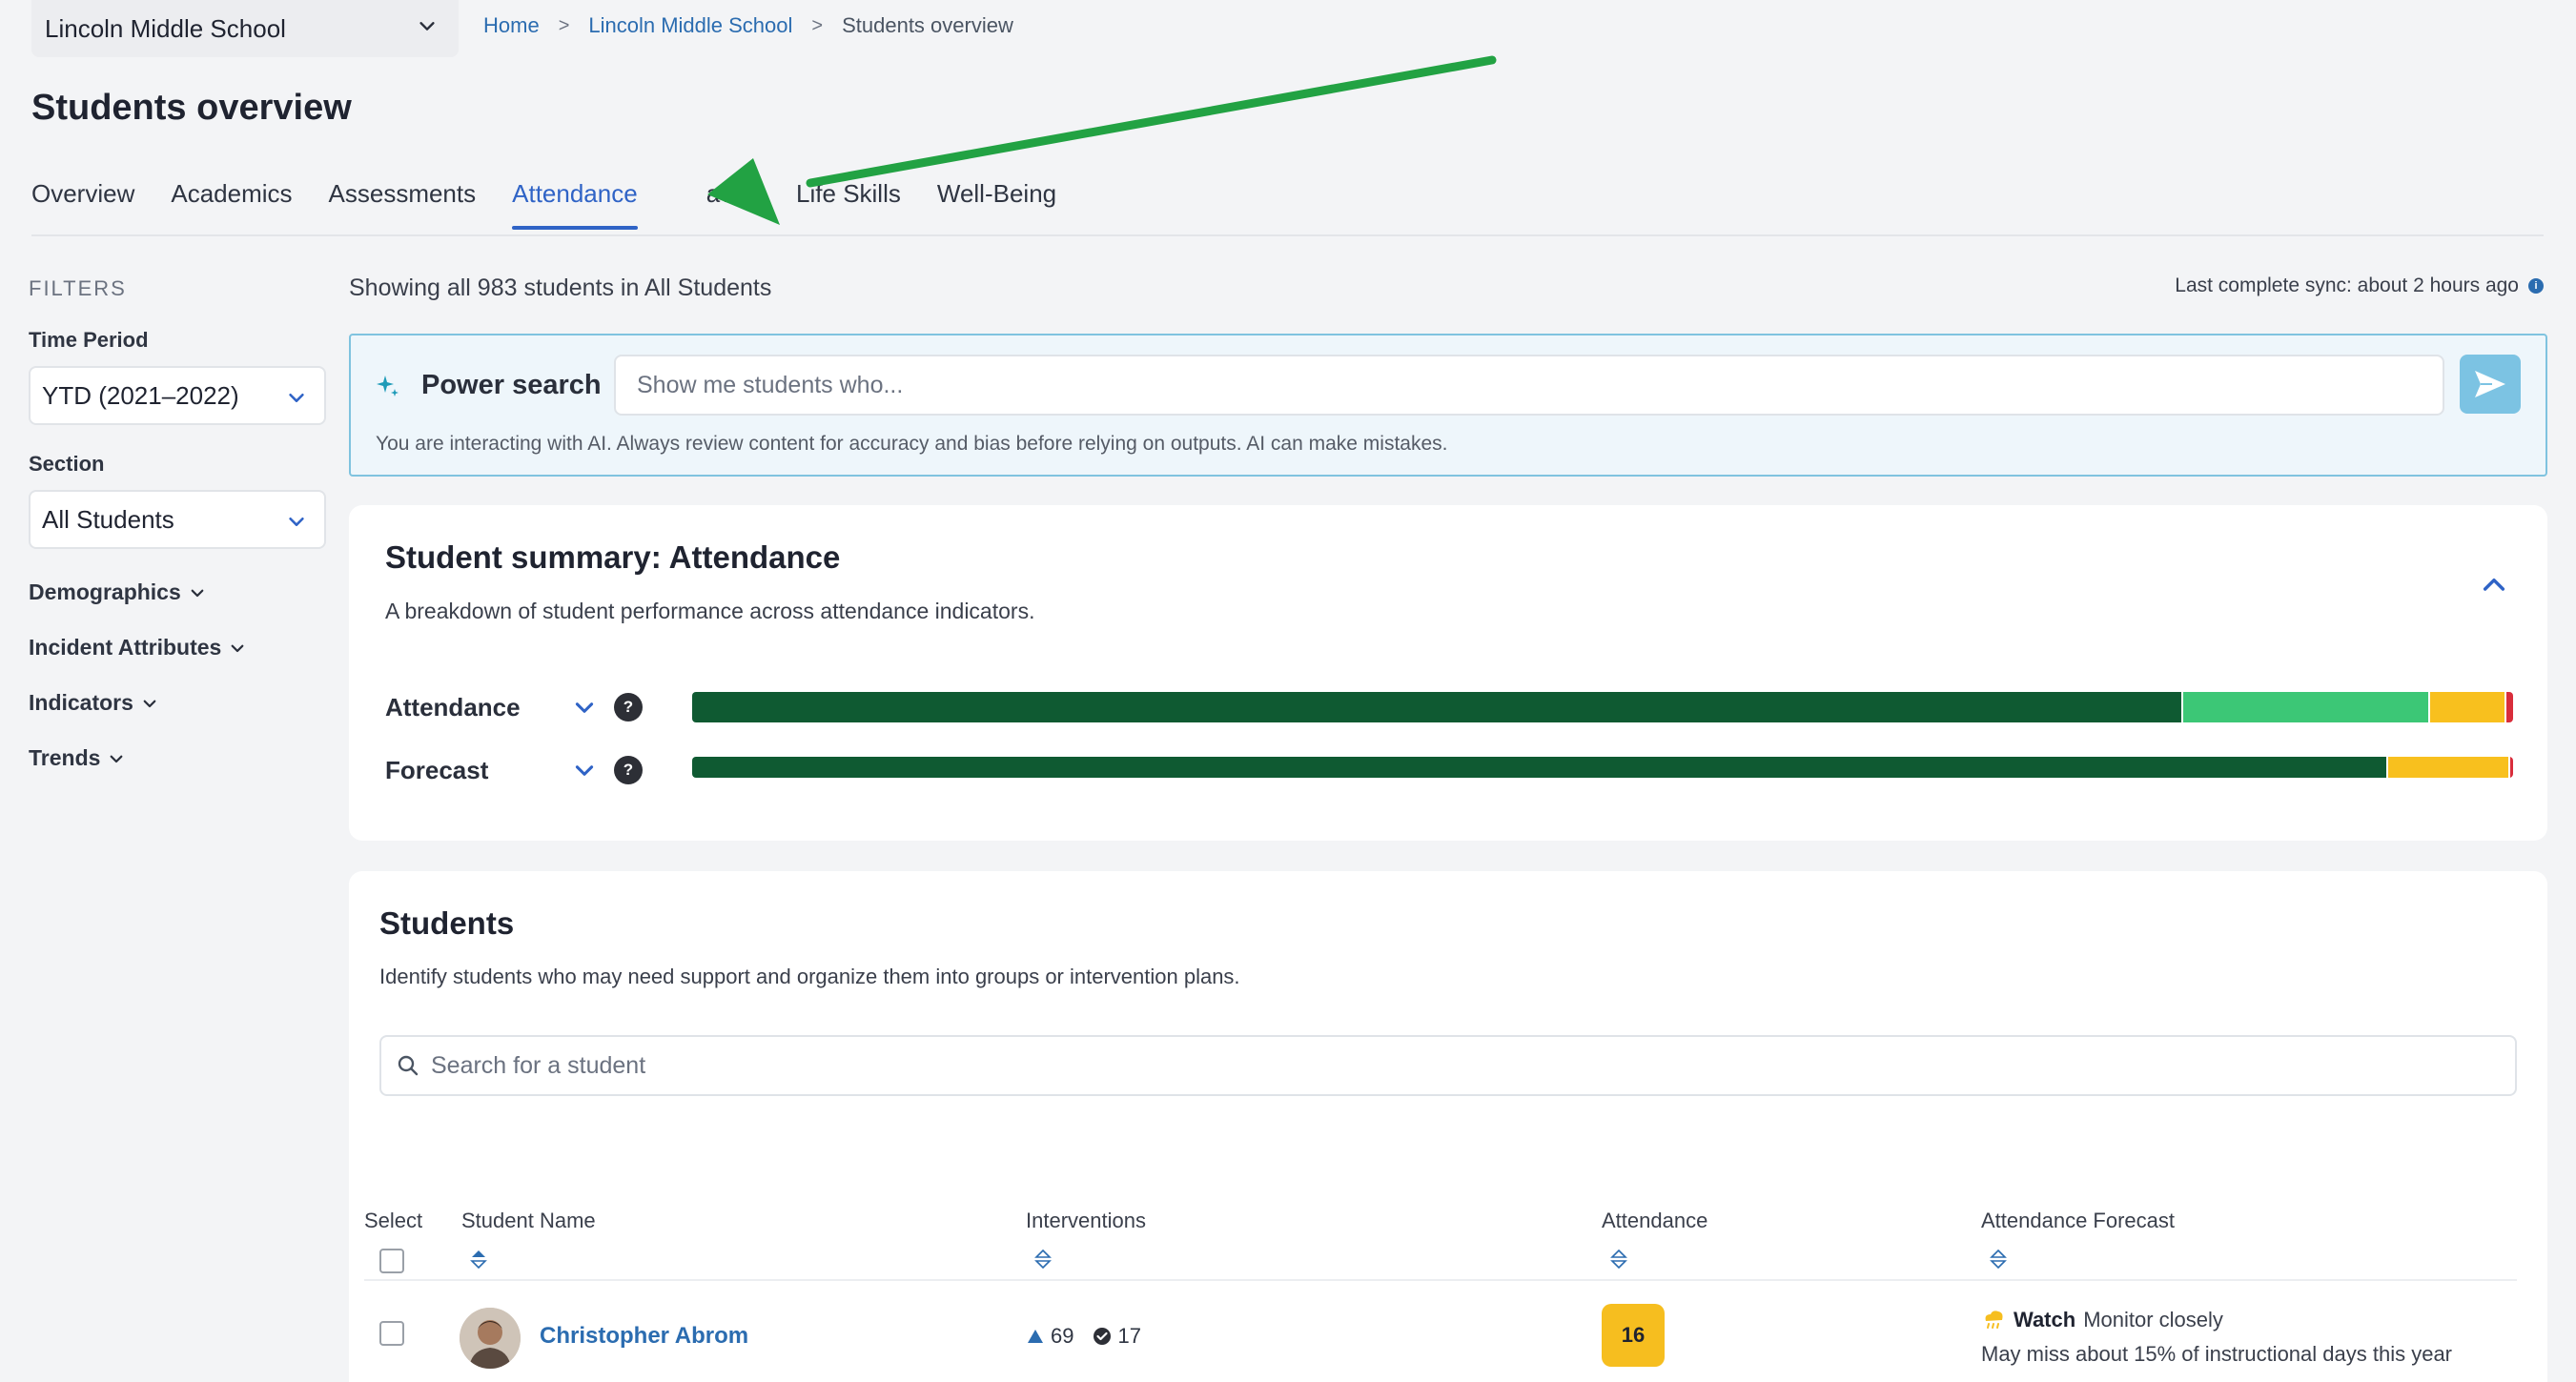  Describe the element at coordinates (1440, 1280) in the screenshot. I see `table-divider` at that location.